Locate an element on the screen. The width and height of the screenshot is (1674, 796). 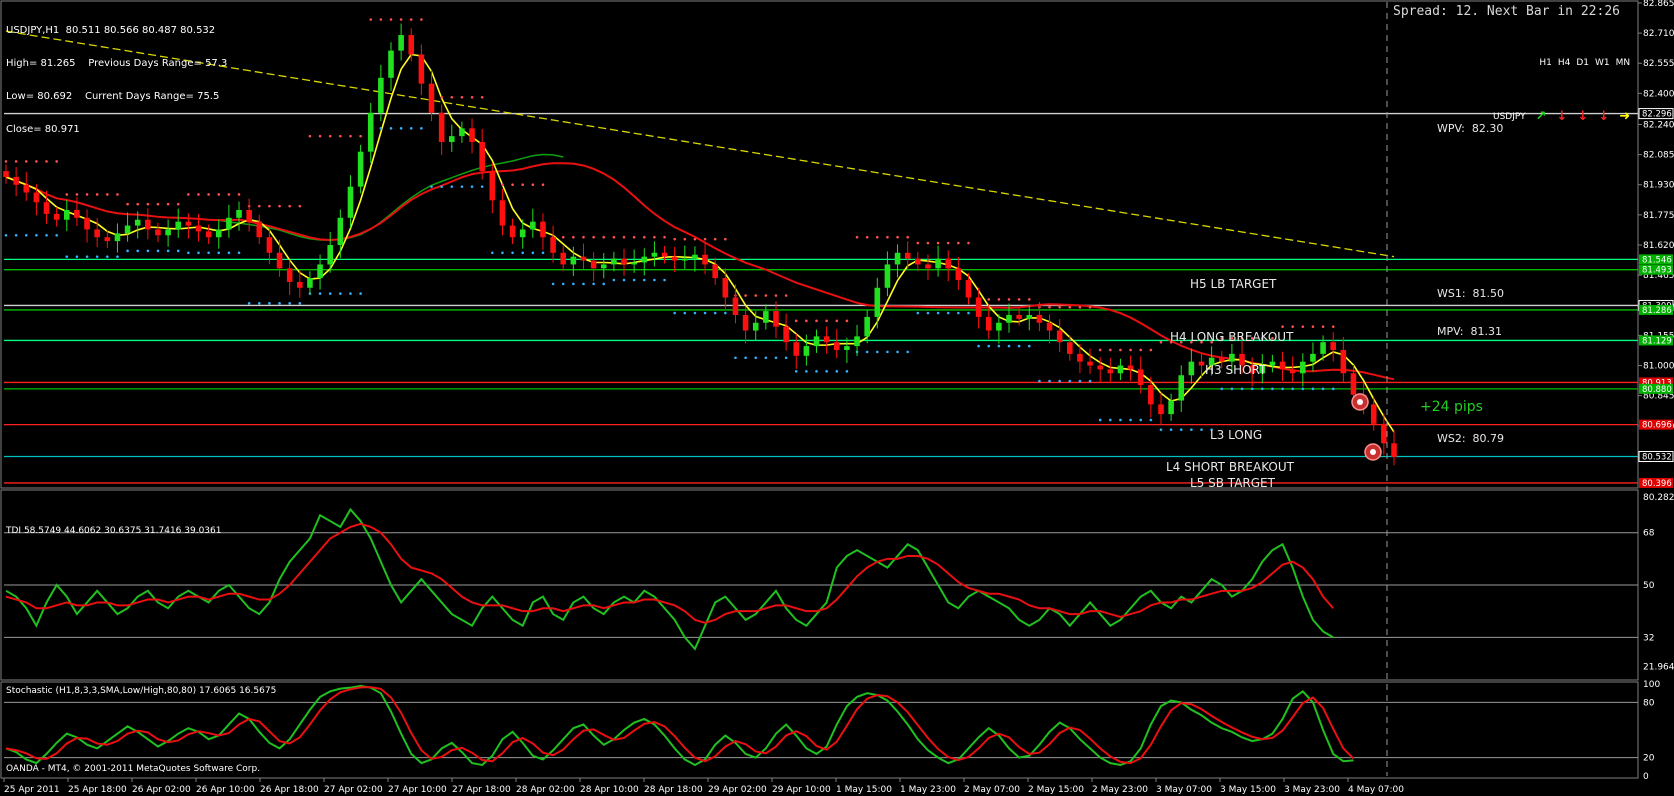
tf-label-h4: H4 is located at coordinates (1564, 63).